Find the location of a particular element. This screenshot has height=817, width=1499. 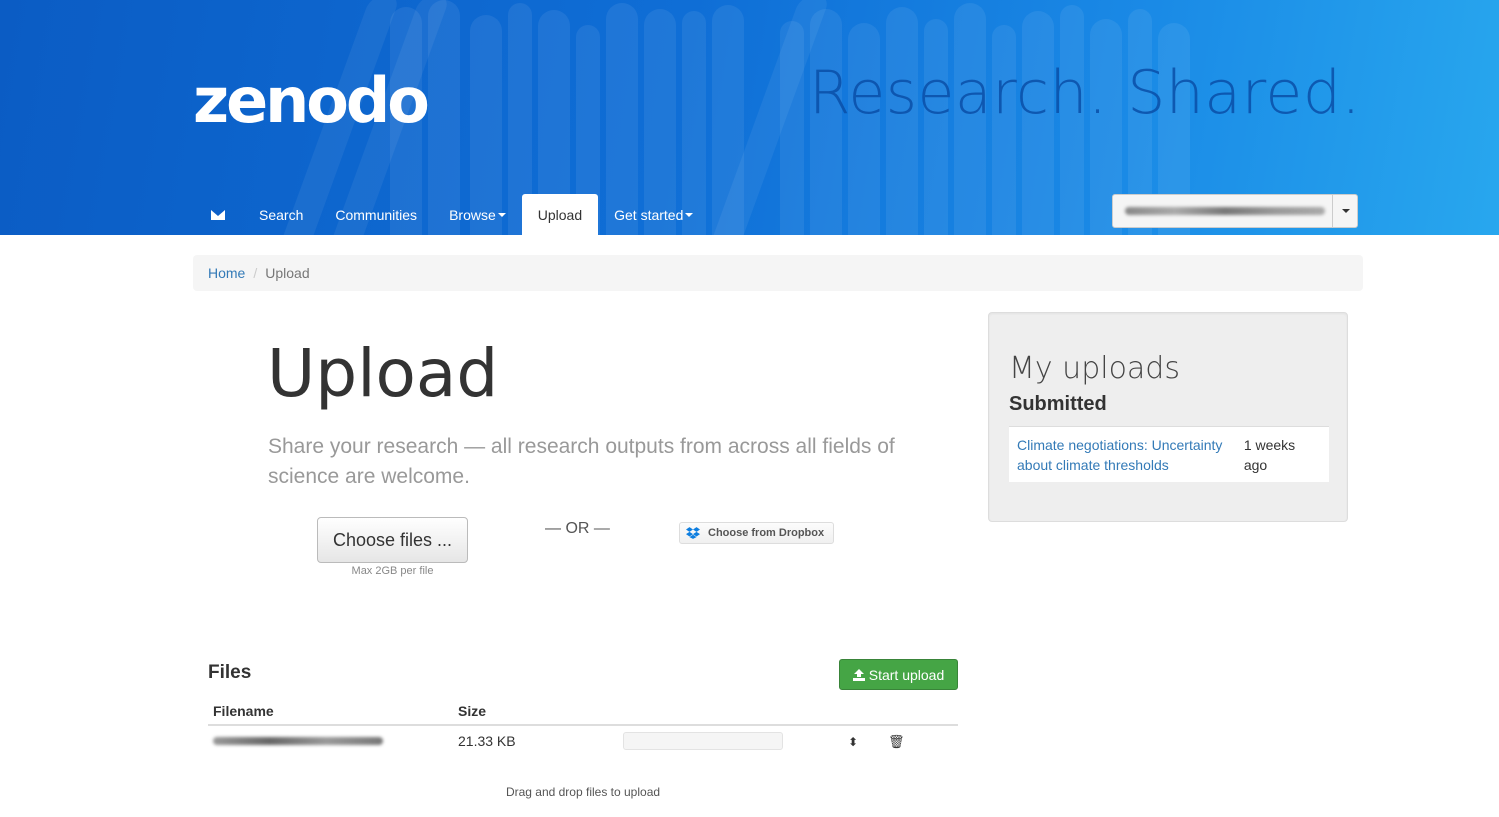

nav-search: Search is located at coordinates (281, 214).